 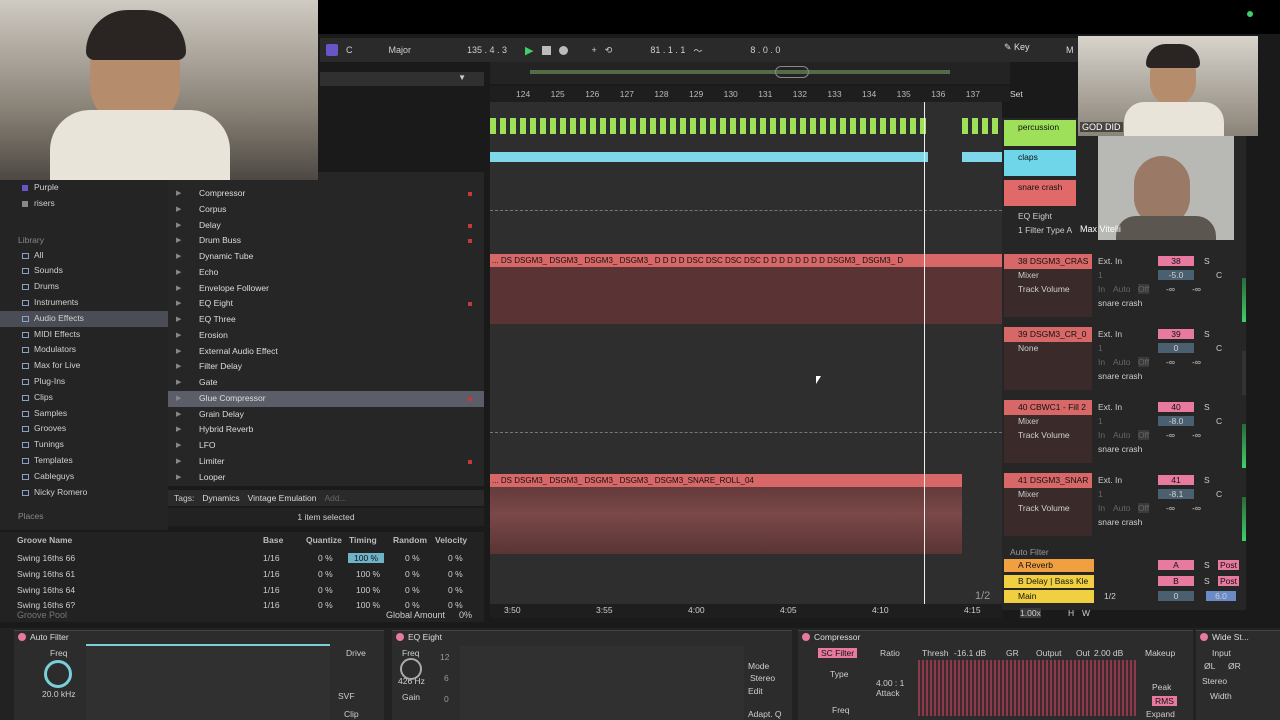 What do you see at coordinates (1100, 348) in the screenshot?
I see `track-39-input-channel: 1` at bounding box center [1100, 348].